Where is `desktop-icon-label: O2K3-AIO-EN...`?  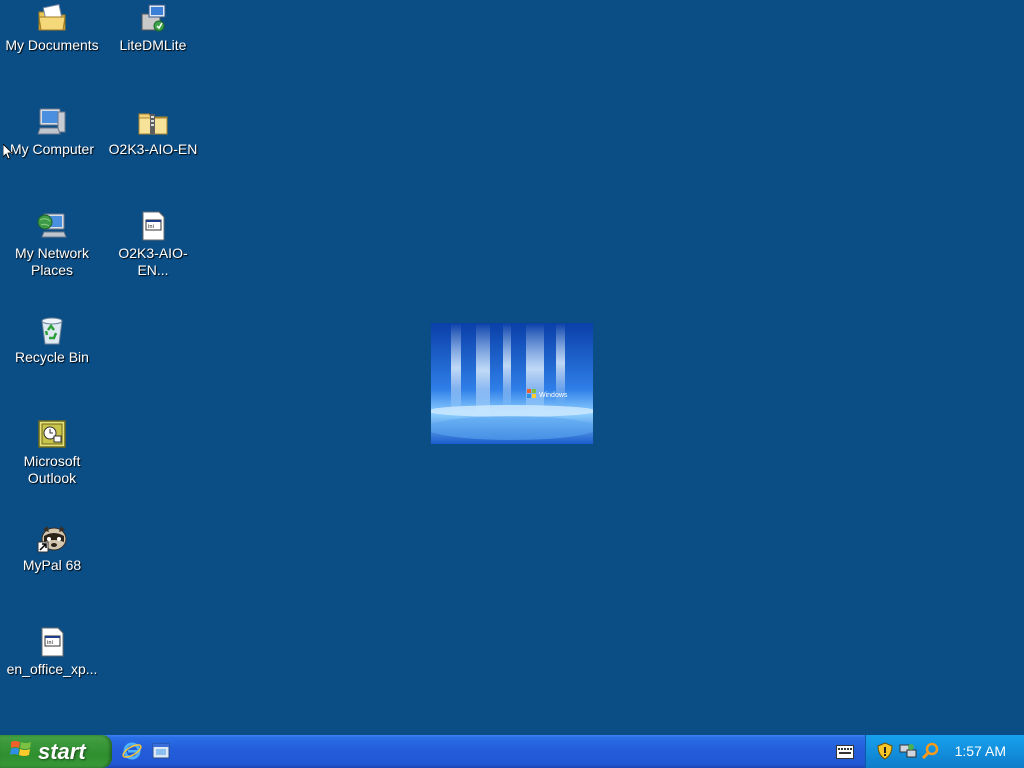
desktop-icon-label: O2K3-AIO-EN... is located at coordinates (153, 261).